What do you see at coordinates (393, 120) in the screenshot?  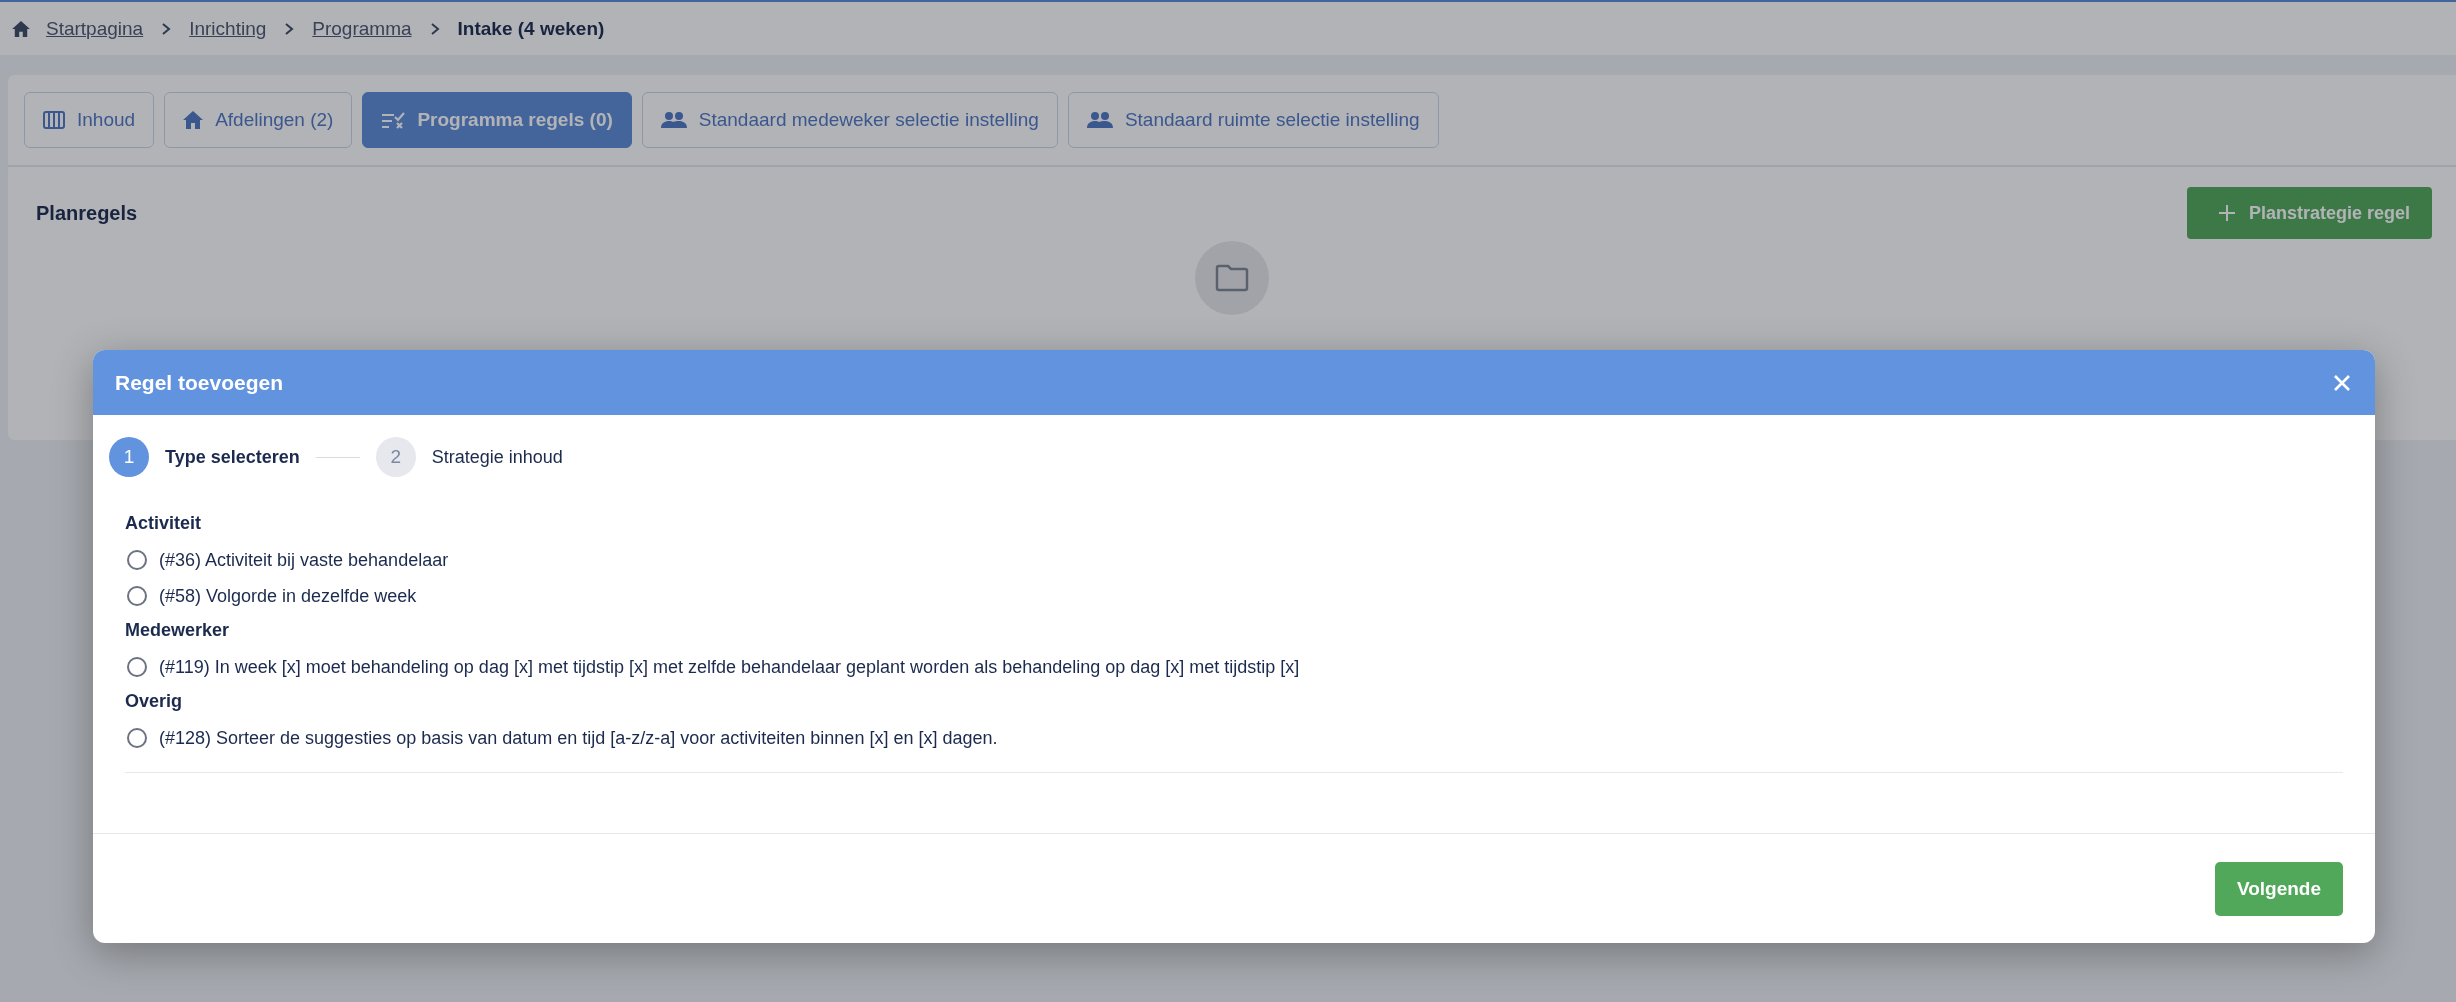 I see `list-check-icon` at bounding box center [393, 120].